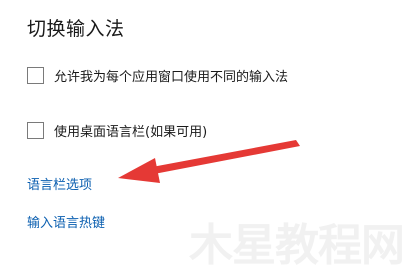 This screenshot has width=414, height=275. I want to click on watermark: 木星教程网, so click(297, 247).